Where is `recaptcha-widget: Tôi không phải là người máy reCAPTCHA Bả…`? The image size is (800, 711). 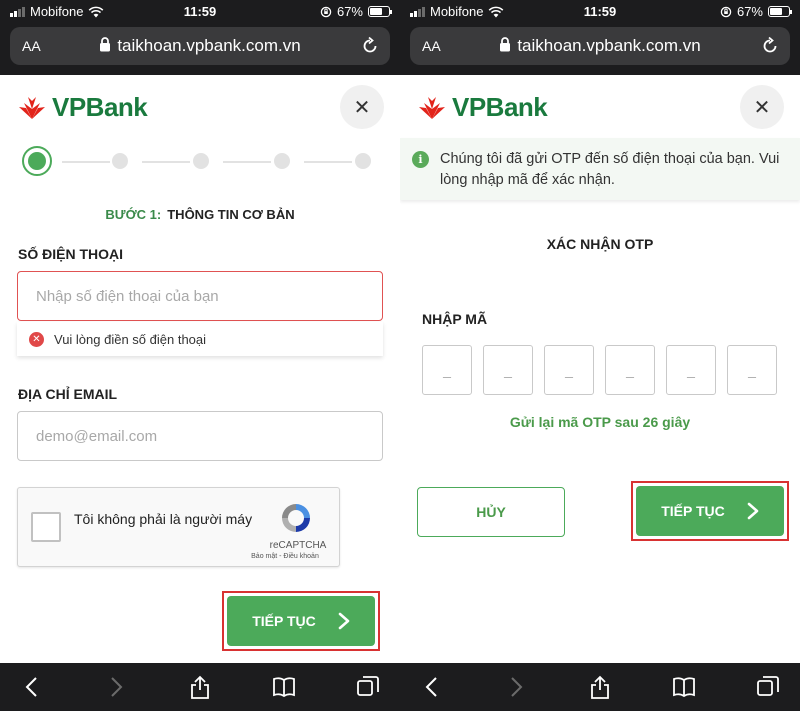
recaptcha-widget: Tôi không phải là người máy reCAPTCHA Bả… is located at coordinates (178, 527).